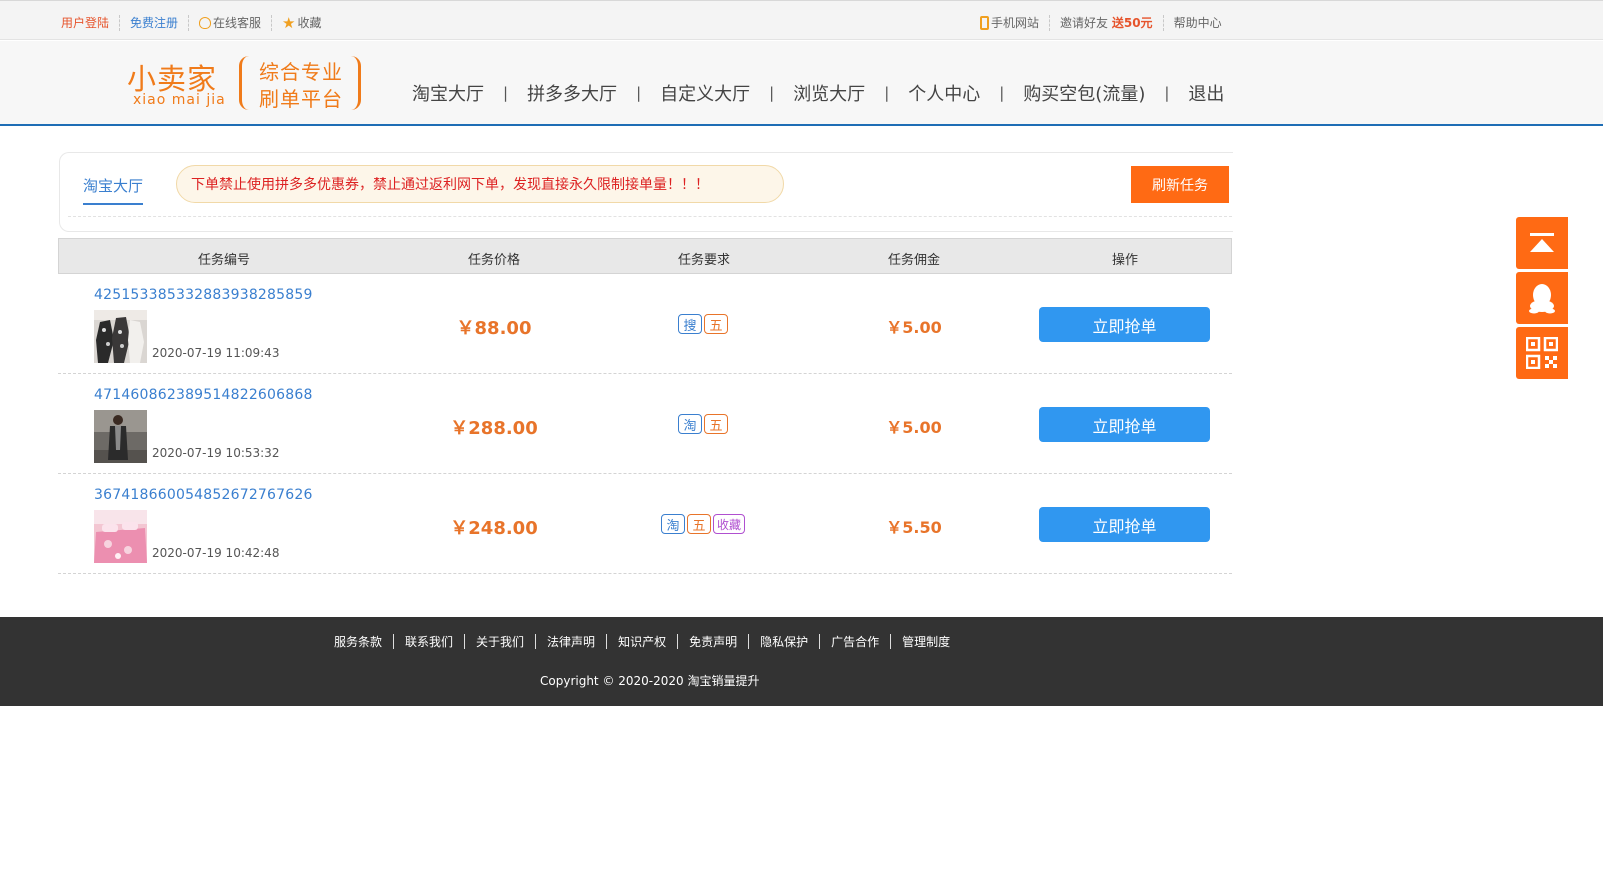  I want to click on mobile-site-link: 手机网站, so click(1009, 22).